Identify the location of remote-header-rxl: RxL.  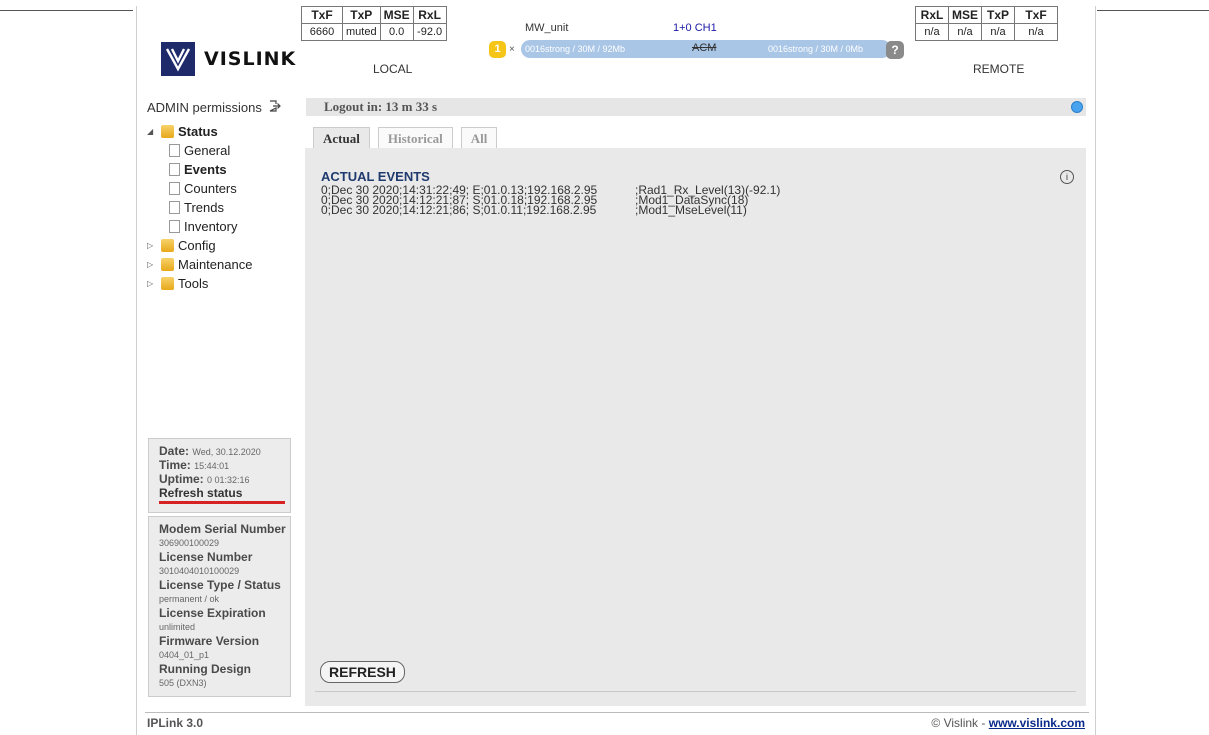
(932, 15).